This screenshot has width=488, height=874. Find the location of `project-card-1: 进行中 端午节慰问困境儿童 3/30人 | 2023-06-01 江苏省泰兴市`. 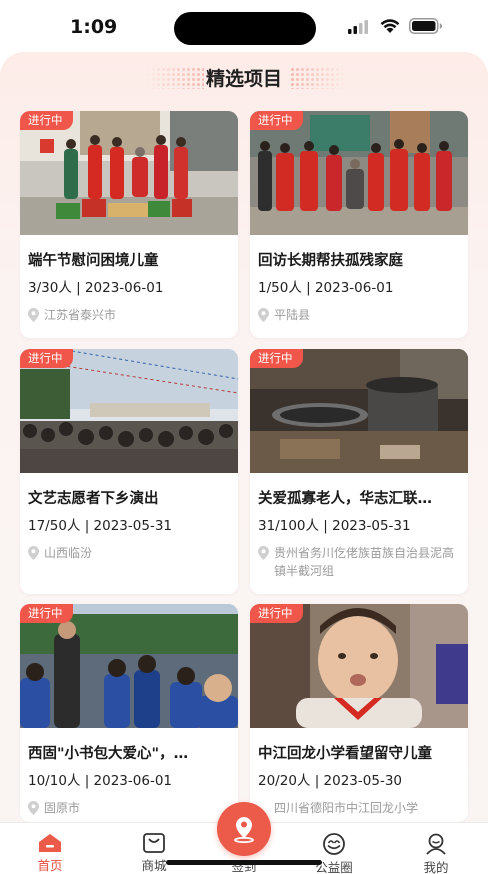

project-card-1: 进行中 端午节慰问困境儿童 3/30人 | 2023-06-01 江苏省泰兴市 is located at coordinates (129, 224).